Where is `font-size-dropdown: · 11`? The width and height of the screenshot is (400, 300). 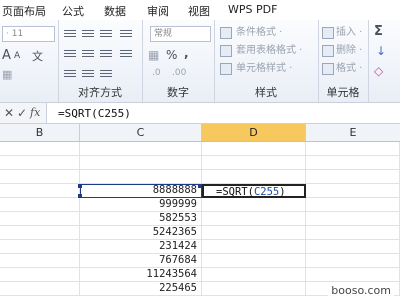
font-size-dropdown: · 11 is located at coordinates (28, 34).